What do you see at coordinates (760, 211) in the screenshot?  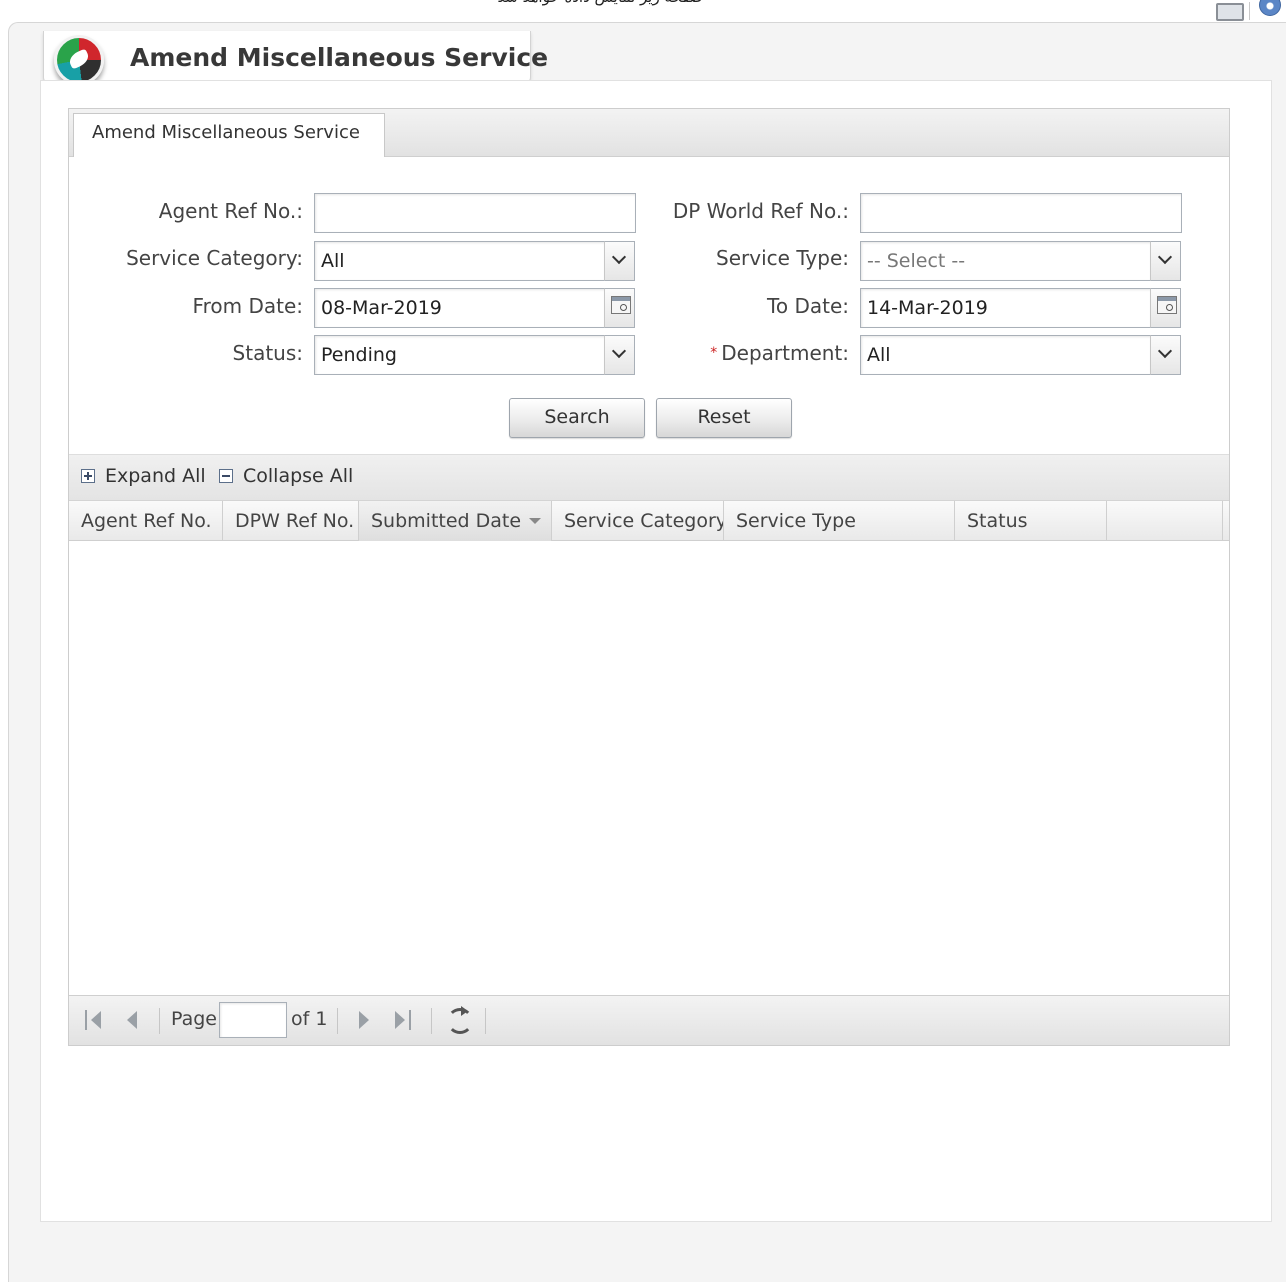 I see `dpw-ref-label: DP World Ref No.:` at bounding box center [760, 211].